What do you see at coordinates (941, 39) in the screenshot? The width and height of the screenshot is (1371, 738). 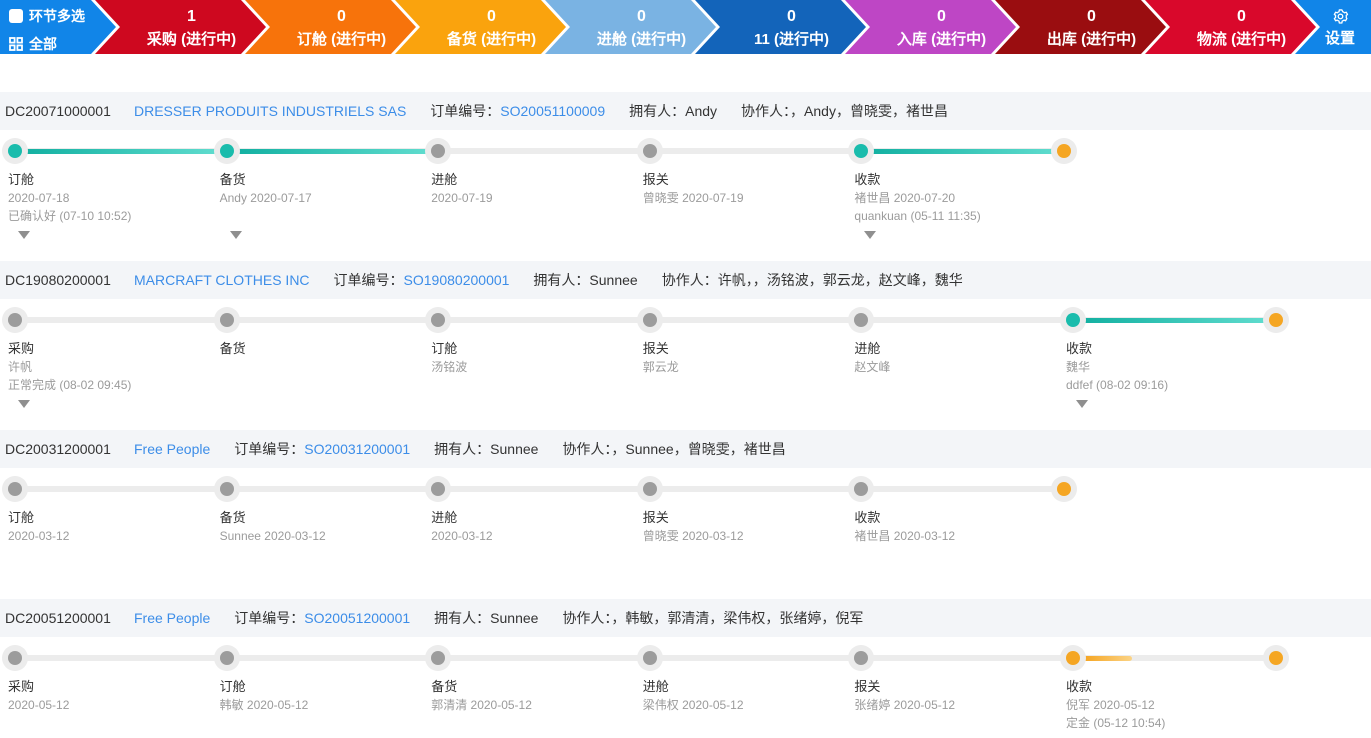 I see `stage-label: 入库 (进行中)` at bounding box center [941, 39].